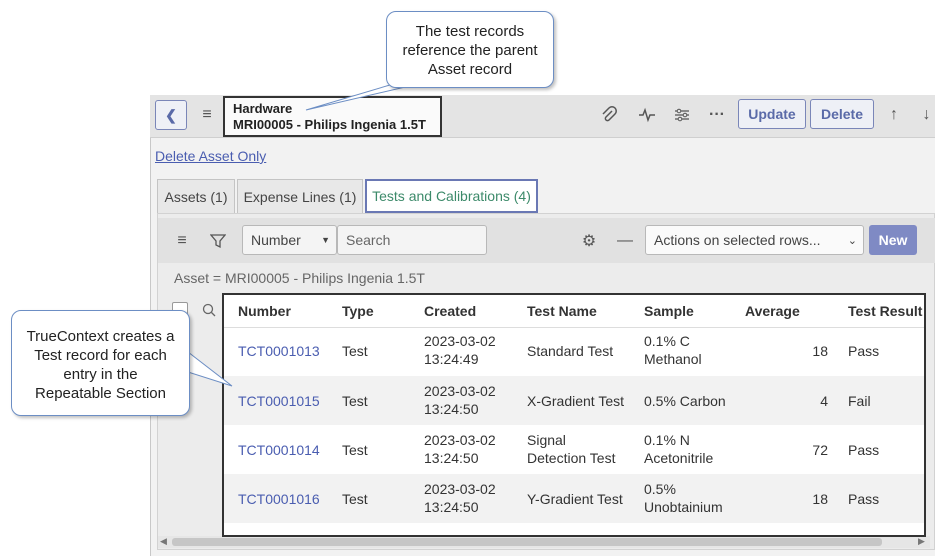 Image resolution: width=935 pixels, height=556 pixels. What do you see at coordinates (100, 393) in the screenshot?
I see `callout-line: Repeatable Section` at bounding box center [100, 393].